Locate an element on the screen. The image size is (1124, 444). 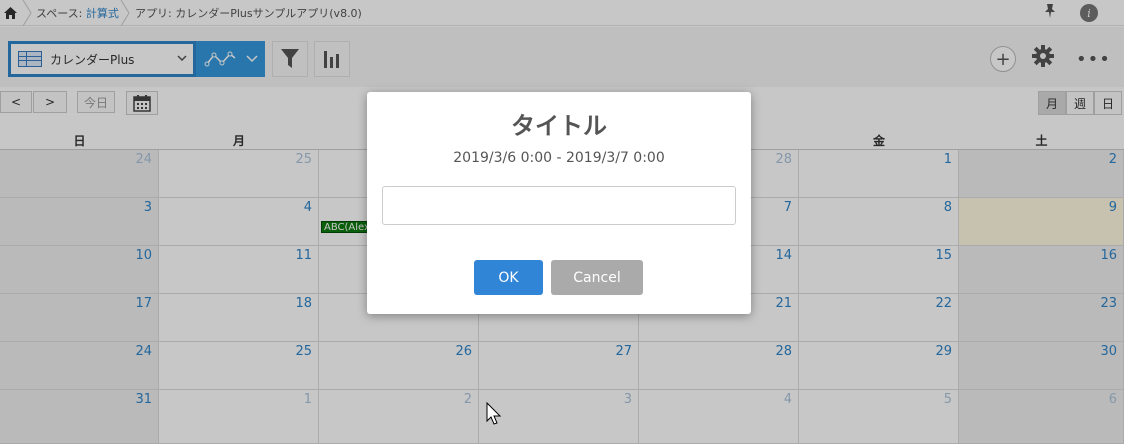
title-input is located at coordinates (559, 205).